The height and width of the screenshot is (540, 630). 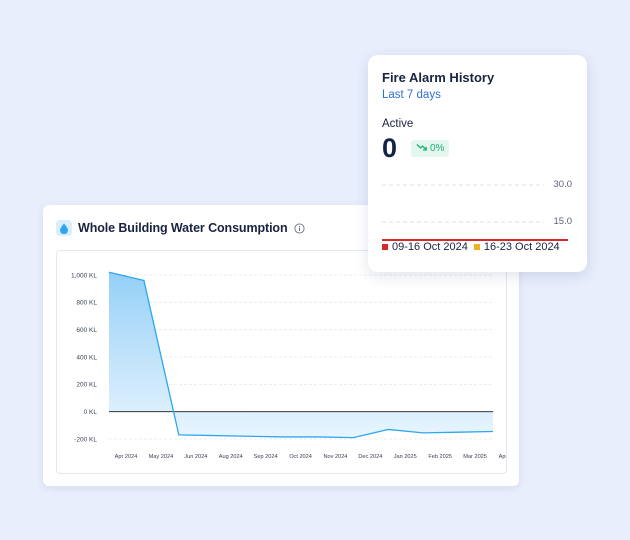 What do you see at coordinates (86, 330) in the screenshot?
I see `y-tick-label: 600 KL` at bounding box center [86, 330].